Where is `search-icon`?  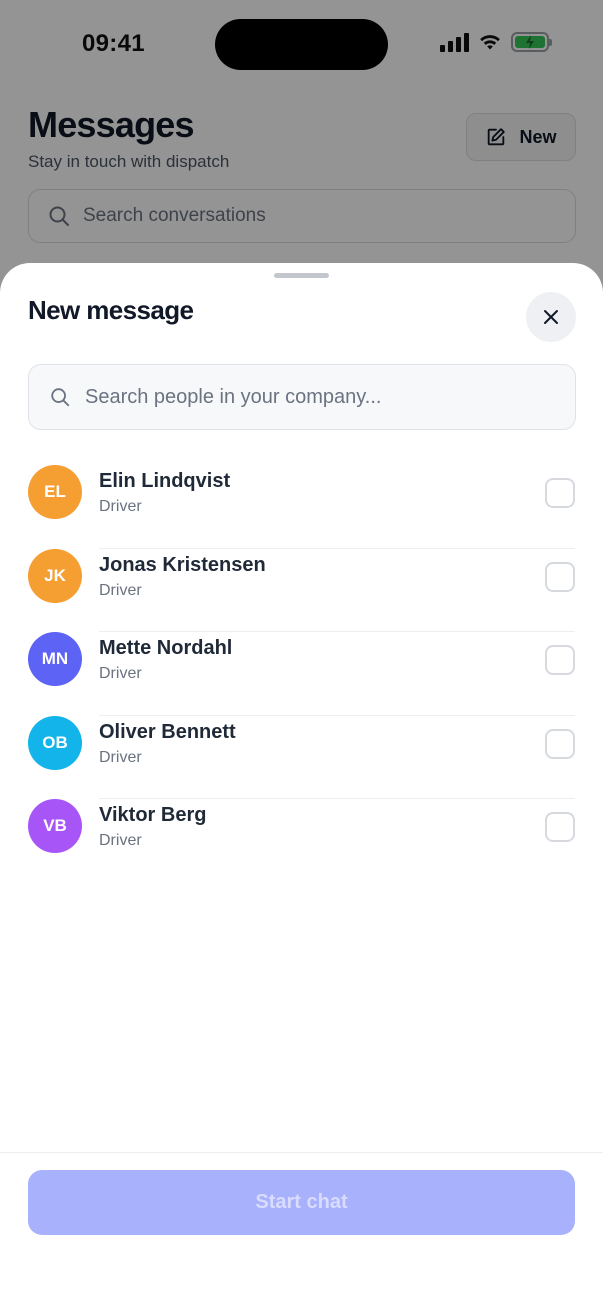 search-icon is located at coordinates (60, 397).